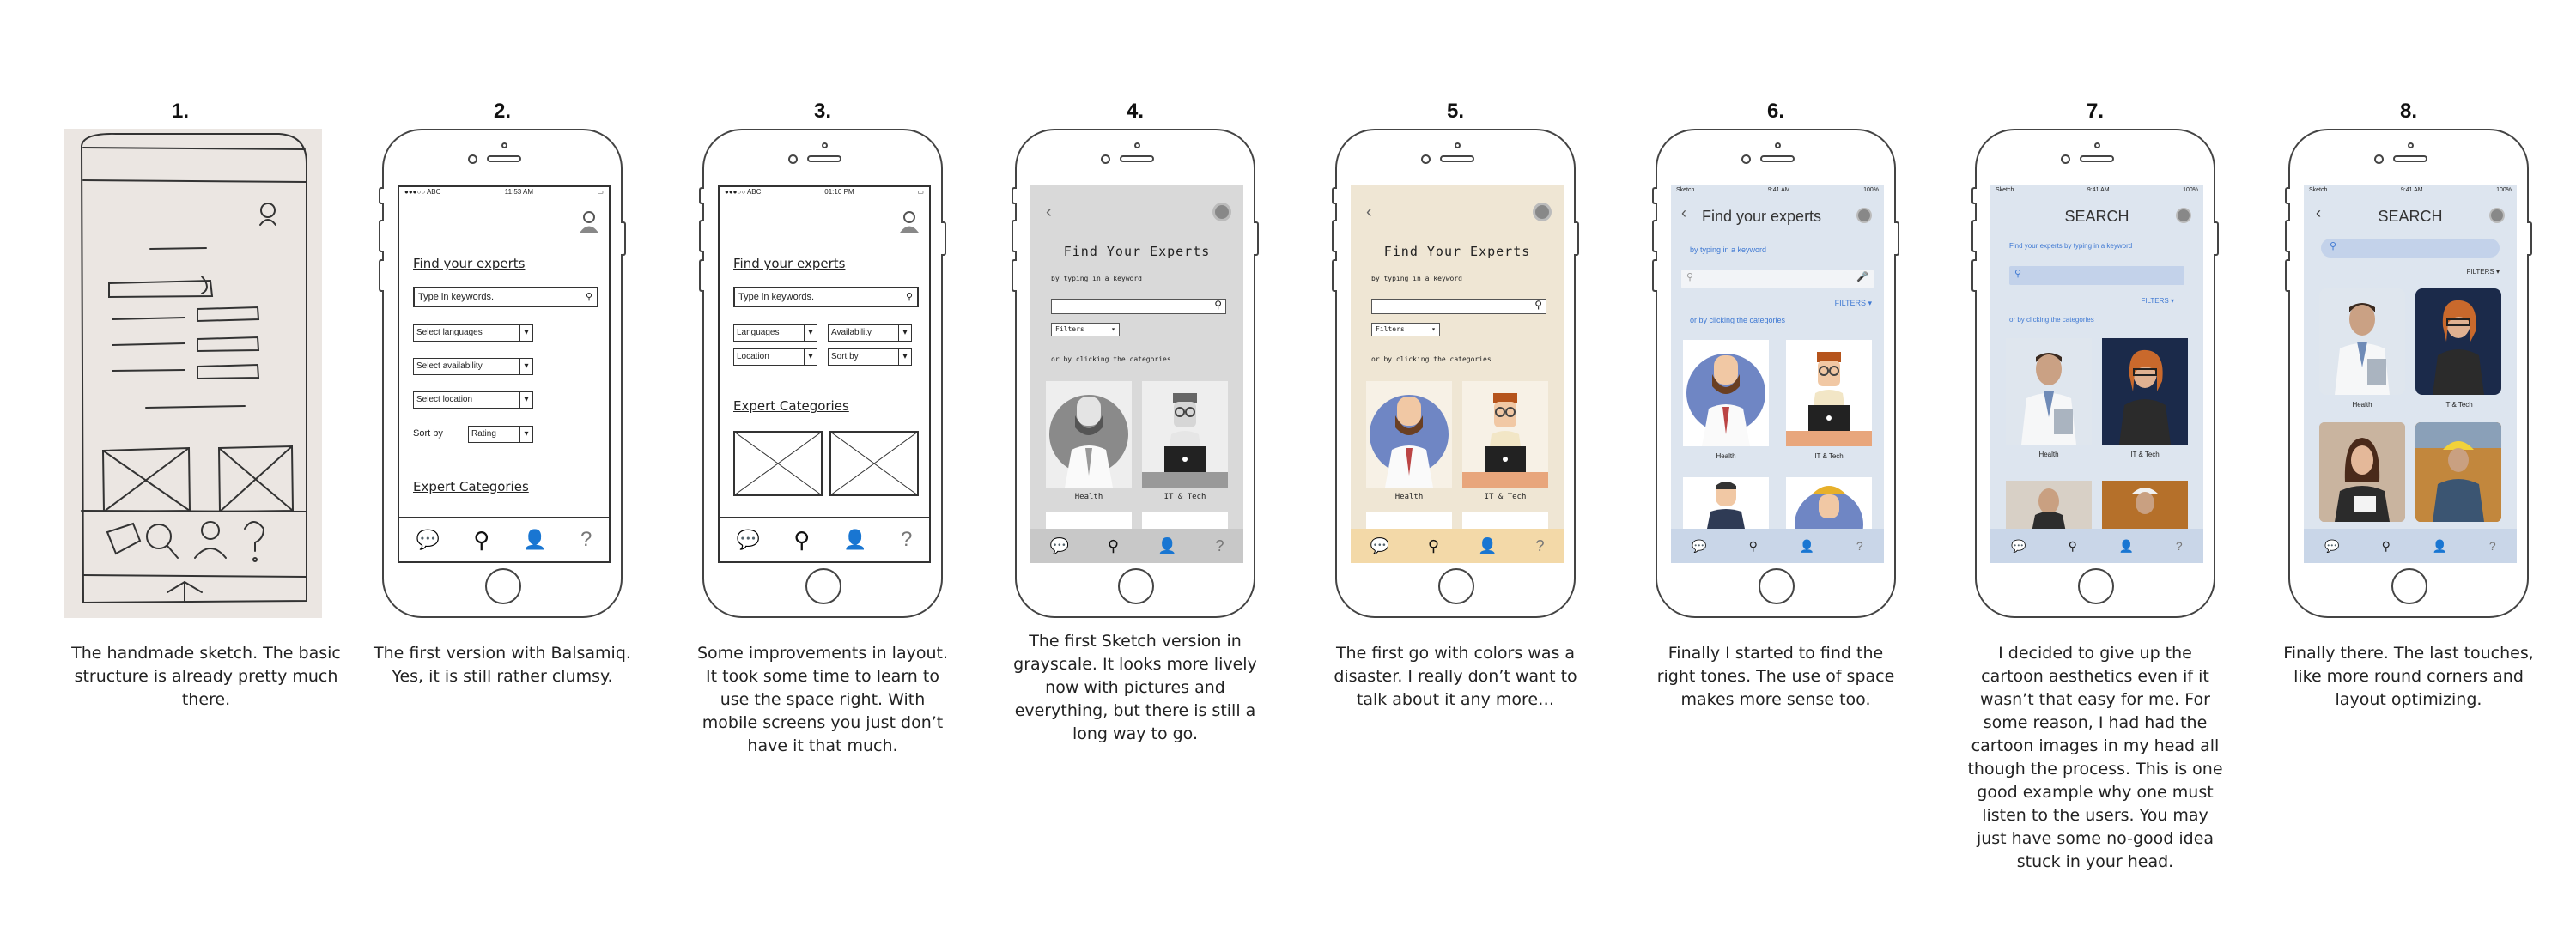 This screenshot has width=2576, height=927. I want to click on availability-select: Availability, so click(870, 333).